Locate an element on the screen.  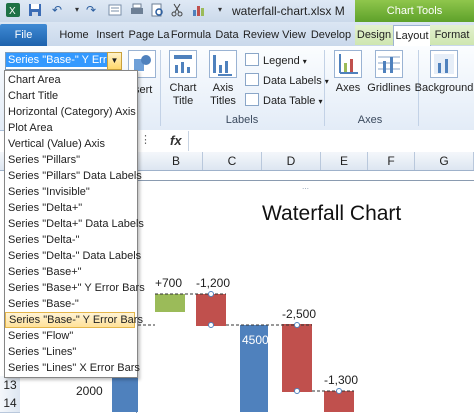
chart-element-item: Vertical (Value) Axis is located at coordinates (70, 144).